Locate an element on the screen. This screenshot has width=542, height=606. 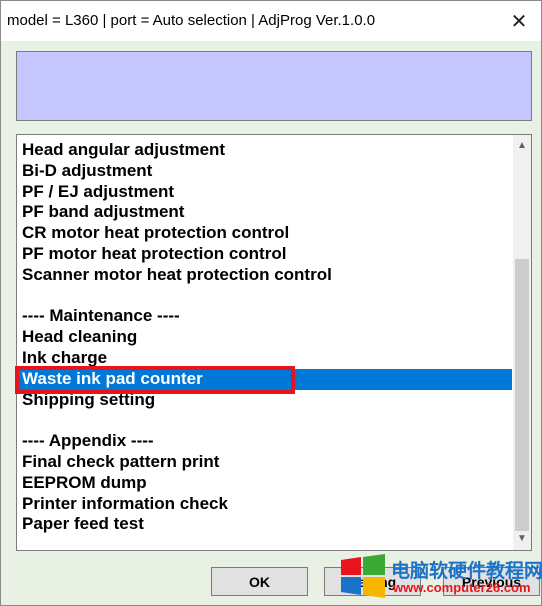
list-item: PF band adjustment is located at coordinates (265, 212).